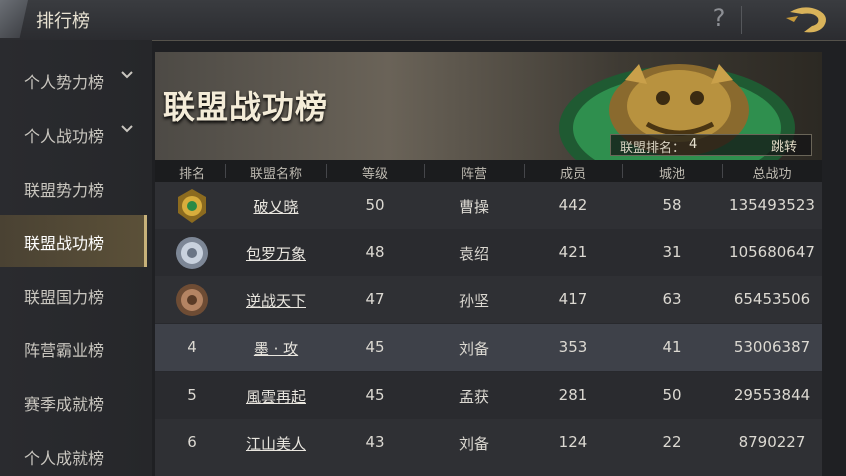 This screenshot has width=846, height=476. Describe the element at coordinates (64, 458) in the screenshot. I see `sidebar-item-label: 个人成就榜` at that location.